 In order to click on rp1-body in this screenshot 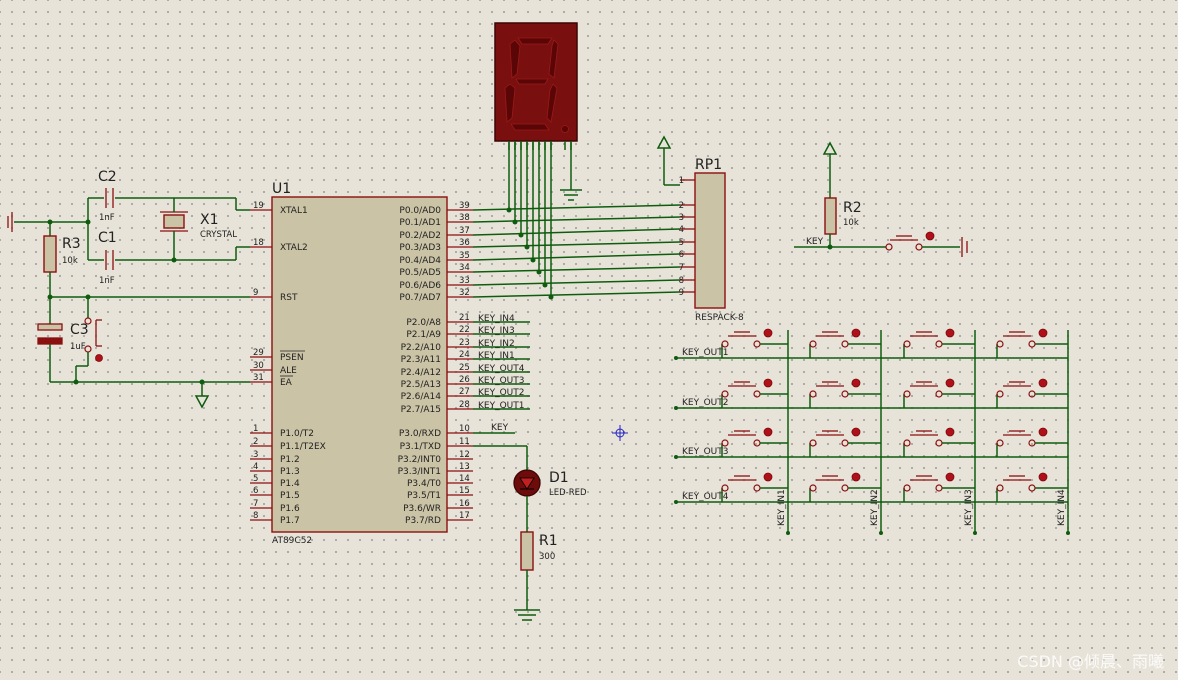, I will do `click(710, 240)`.